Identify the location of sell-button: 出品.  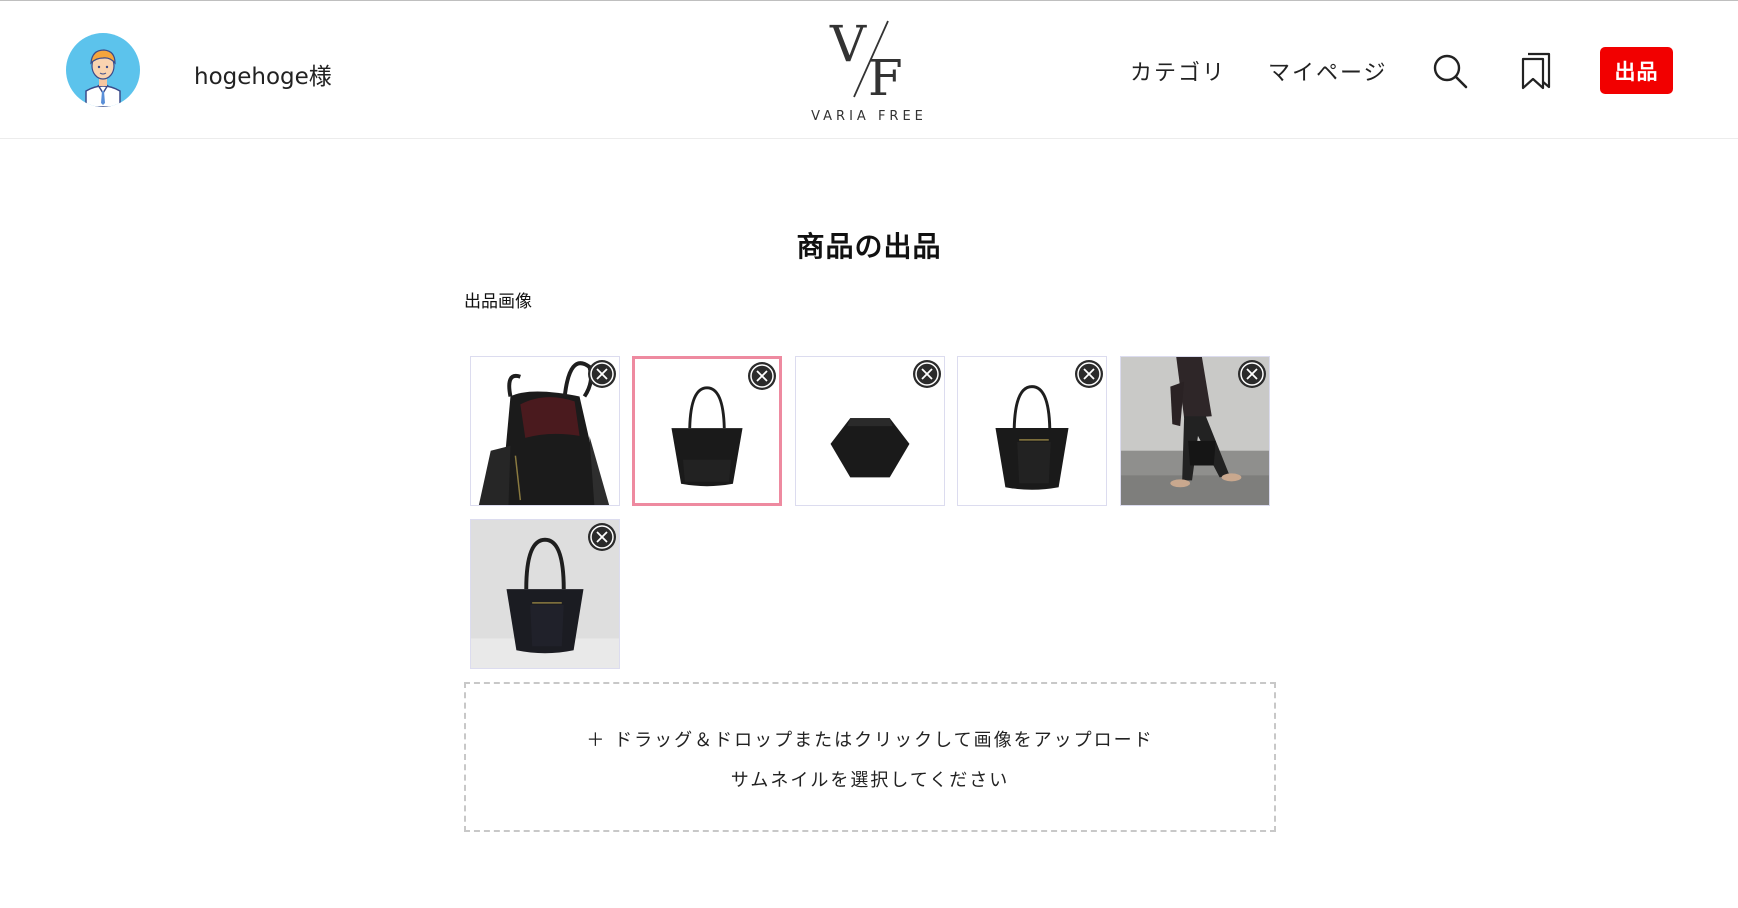
(1636, 70).